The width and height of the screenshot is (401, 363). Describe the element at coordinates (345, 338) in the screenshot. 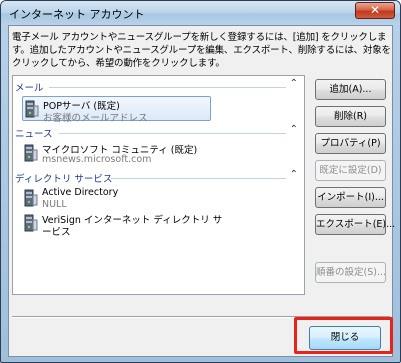

I see `close-button: 閉じる` at that location.